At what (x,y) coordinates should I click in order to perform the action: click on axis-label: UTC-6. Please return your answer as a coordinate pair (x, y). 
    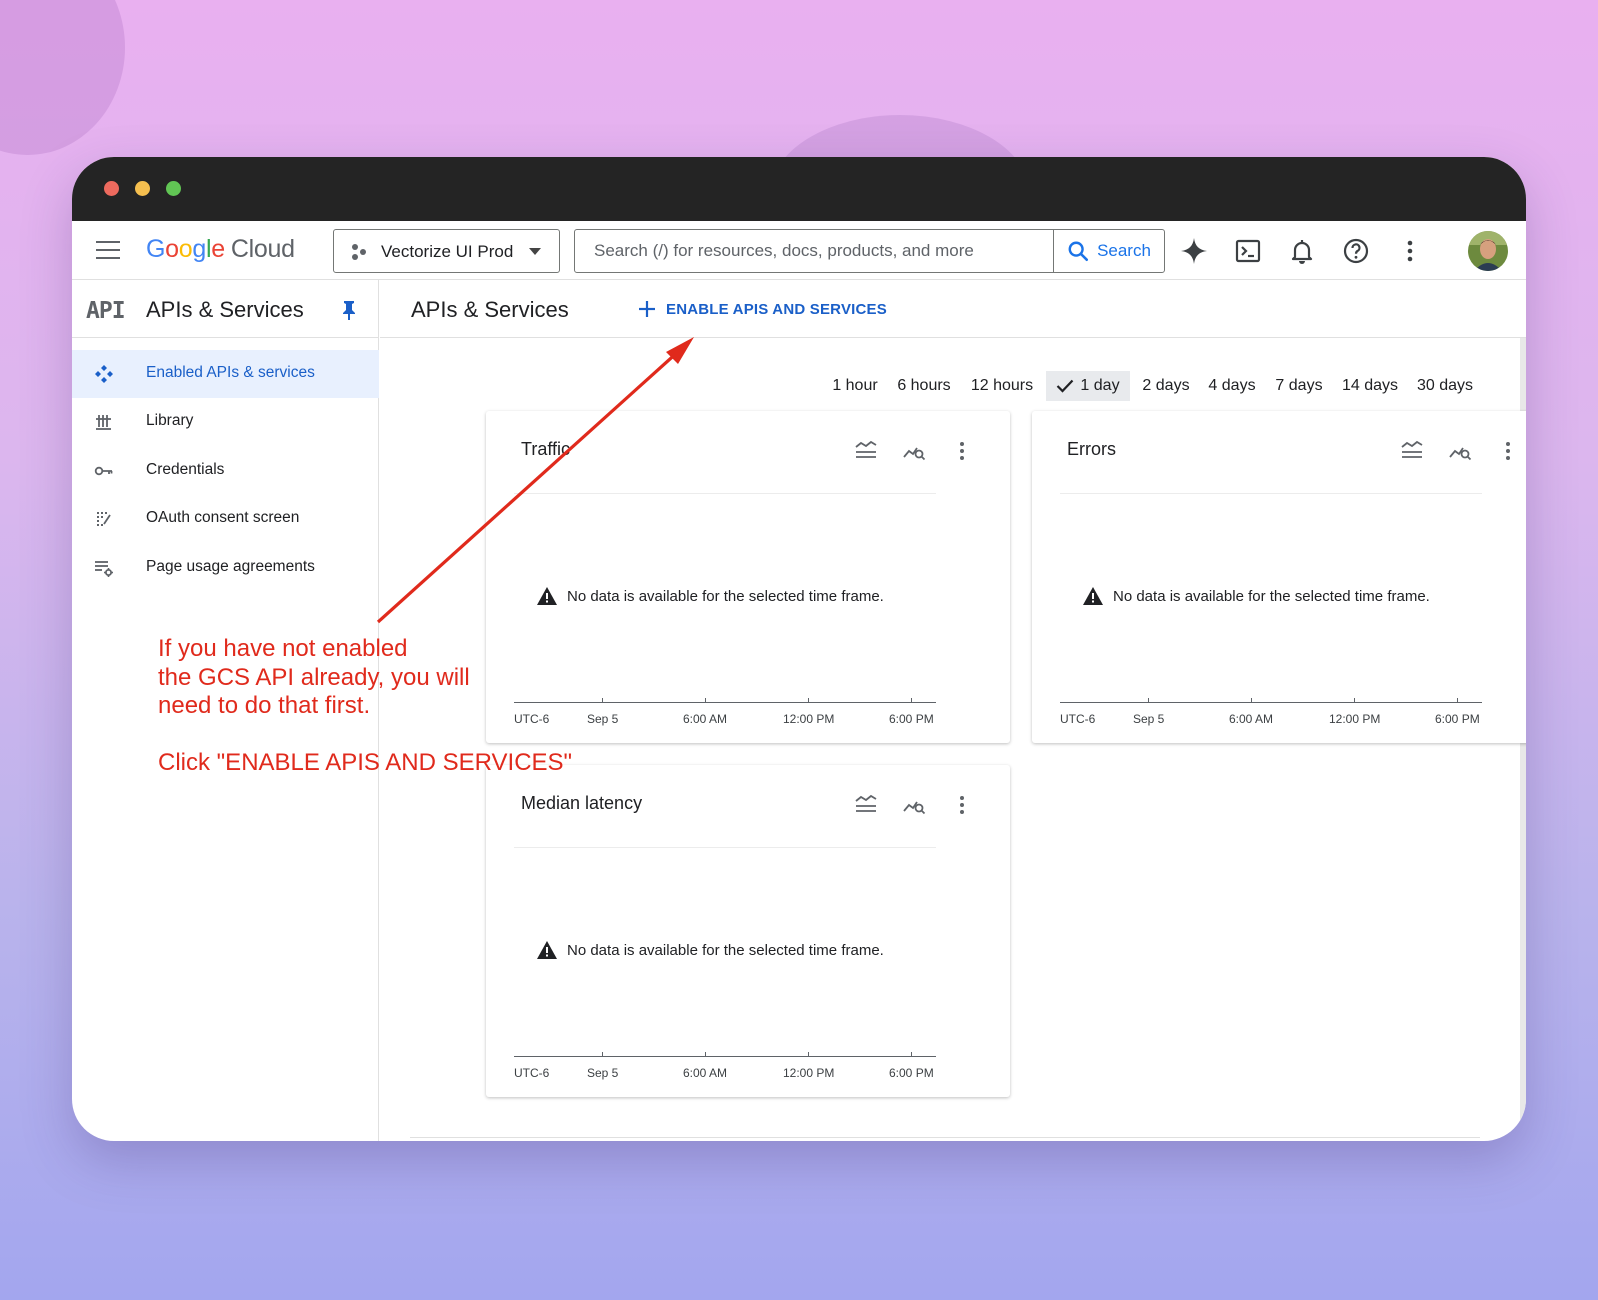
    Looking at the image, I should click on (532, 1073).